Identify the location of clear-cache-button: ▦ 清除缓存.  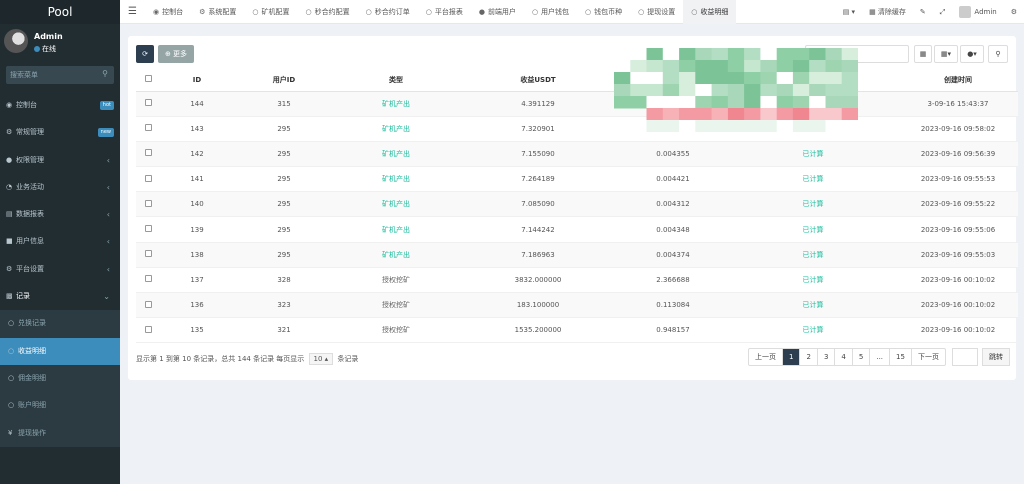
(887, 12).